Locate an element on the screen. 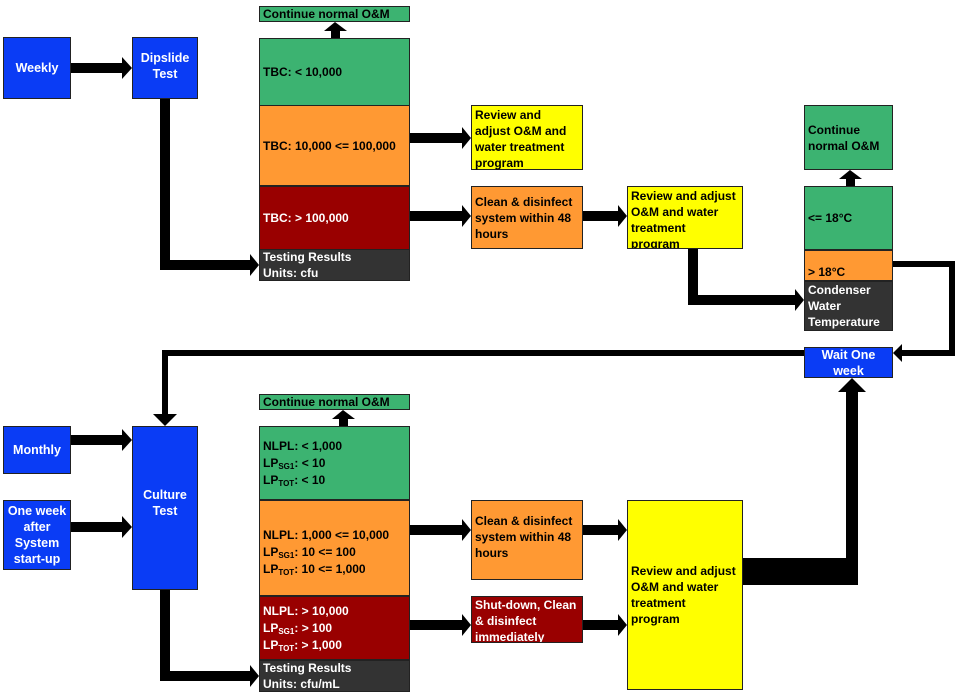 The height and width of the screenshot is (698, 960). arrow-tbc-mid-review is located at coordinates (440, 138).